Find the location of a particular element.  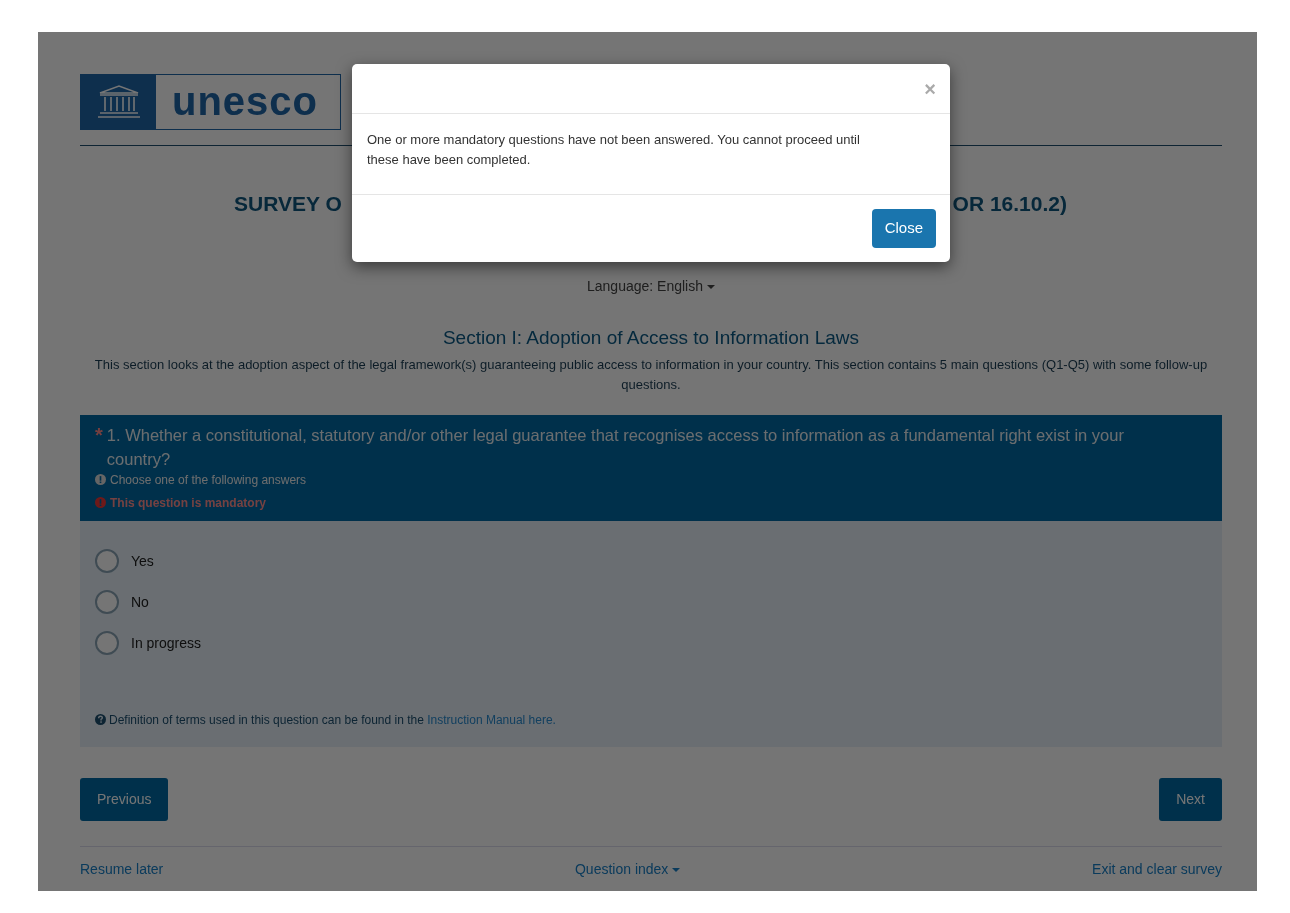

survey-title: OR 16.10.2) is located at coordinates (1009, 204).